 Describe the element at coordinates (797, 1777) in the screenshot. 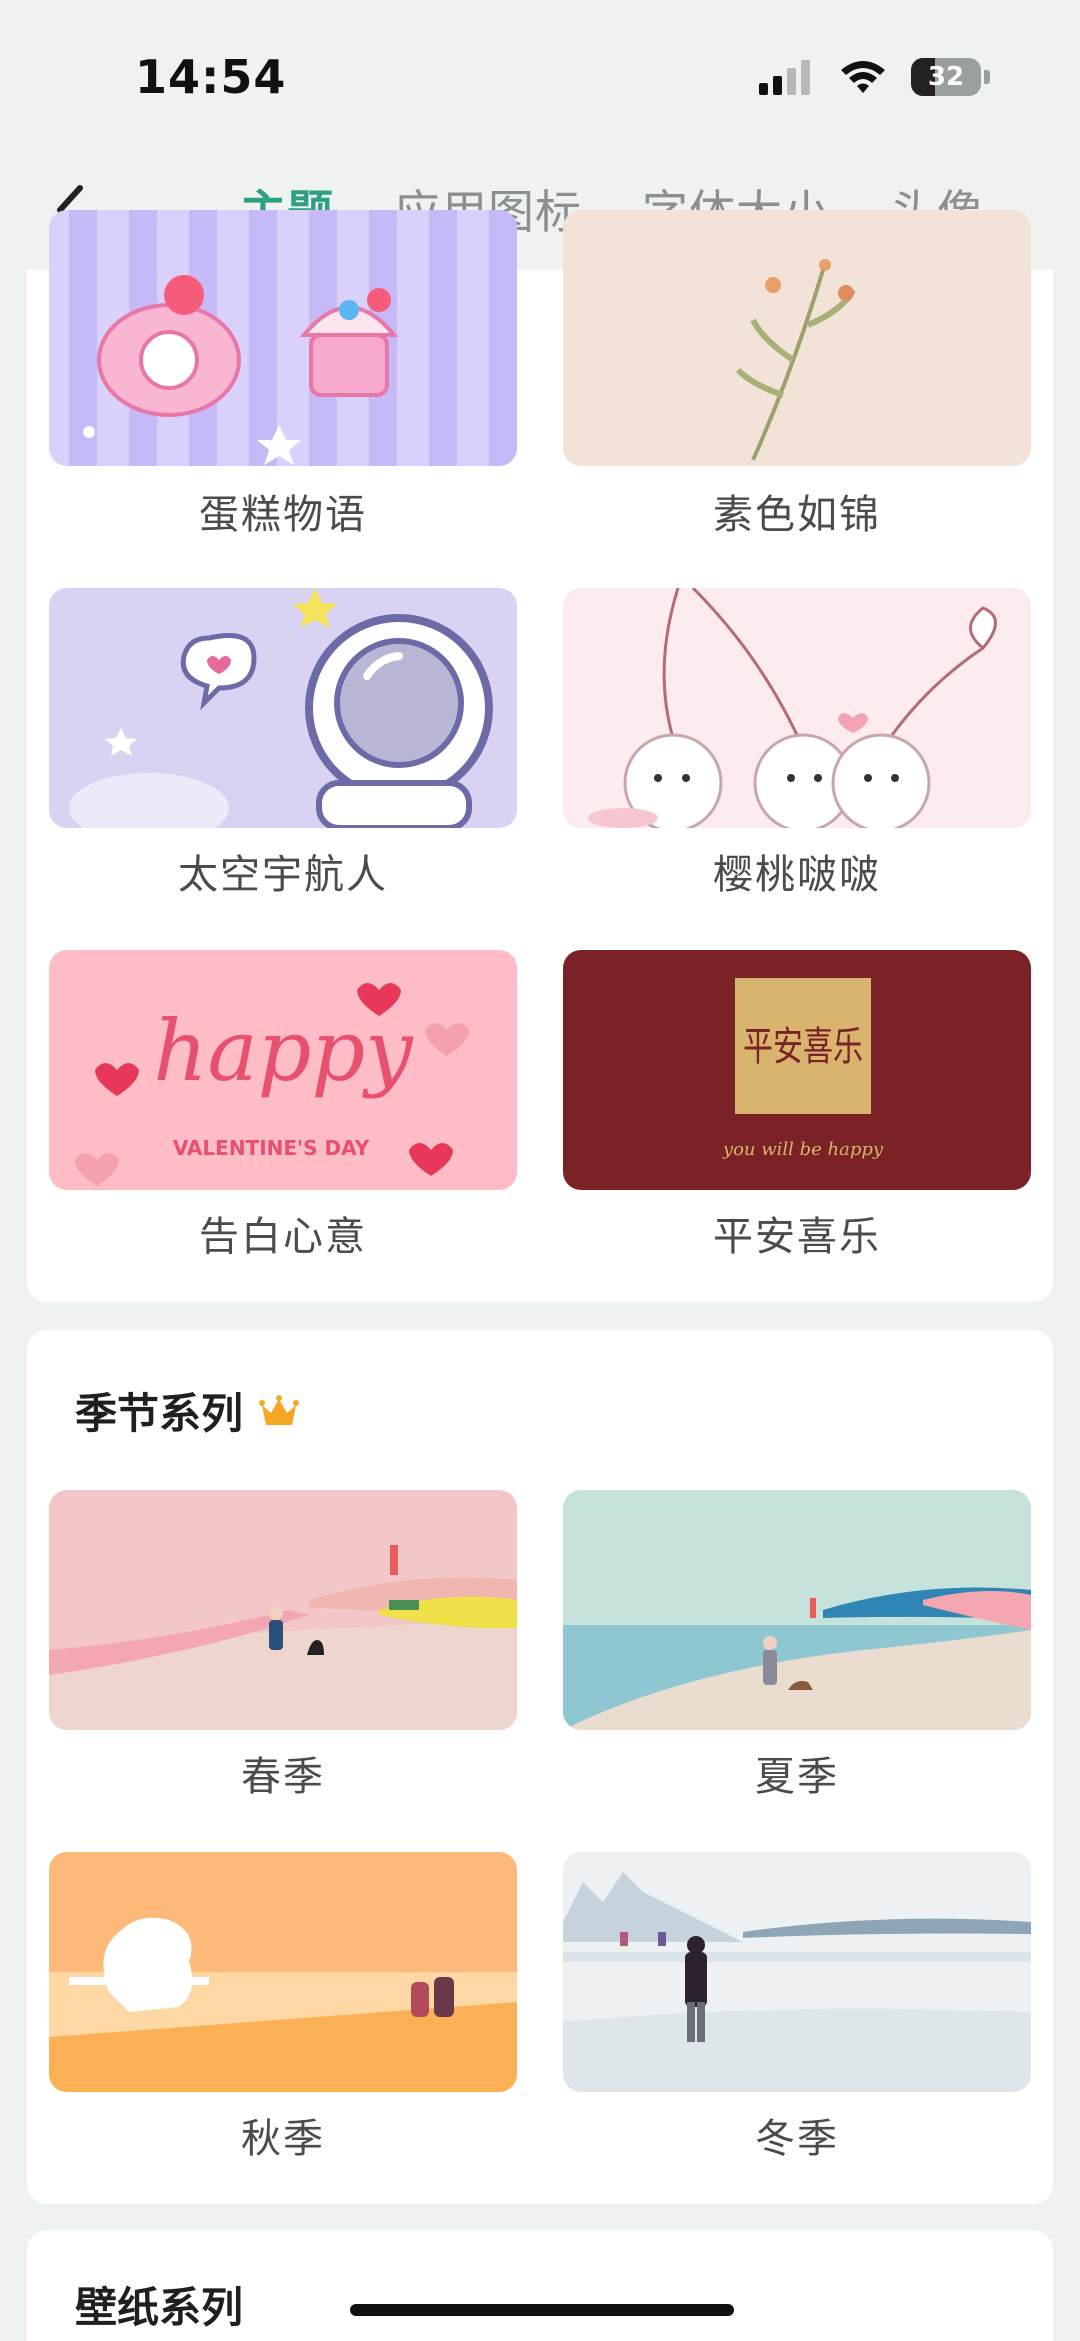

I see `season-label-summer: 夏季` at that location.